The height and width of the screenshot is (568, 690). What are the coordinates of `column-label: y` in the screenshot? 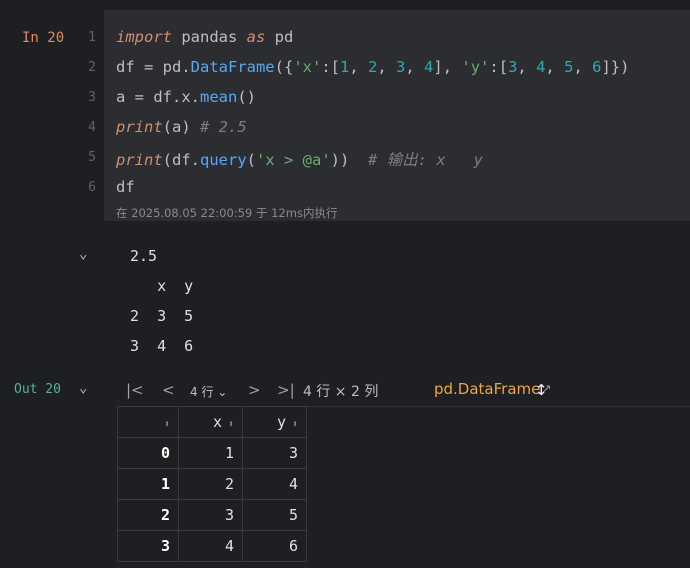 It's located at (281, 422).